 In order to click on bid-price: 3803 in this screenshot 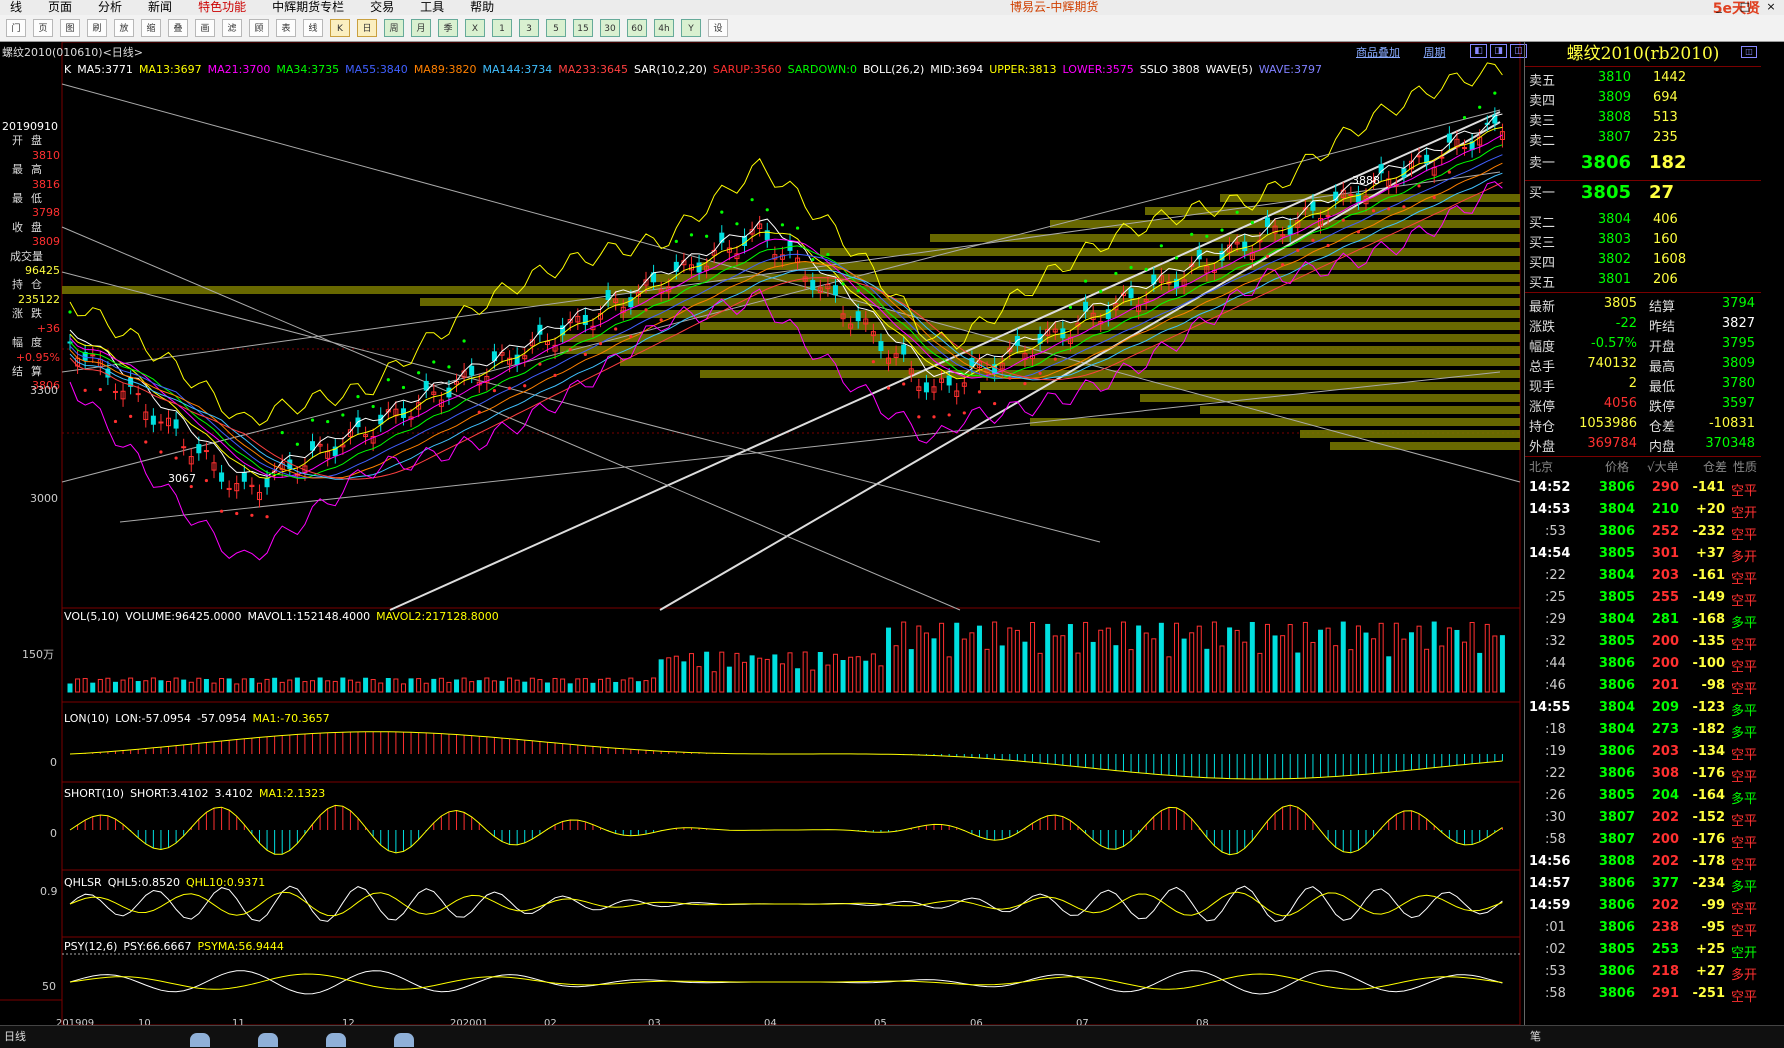, I will do `click(1614, 239)`.